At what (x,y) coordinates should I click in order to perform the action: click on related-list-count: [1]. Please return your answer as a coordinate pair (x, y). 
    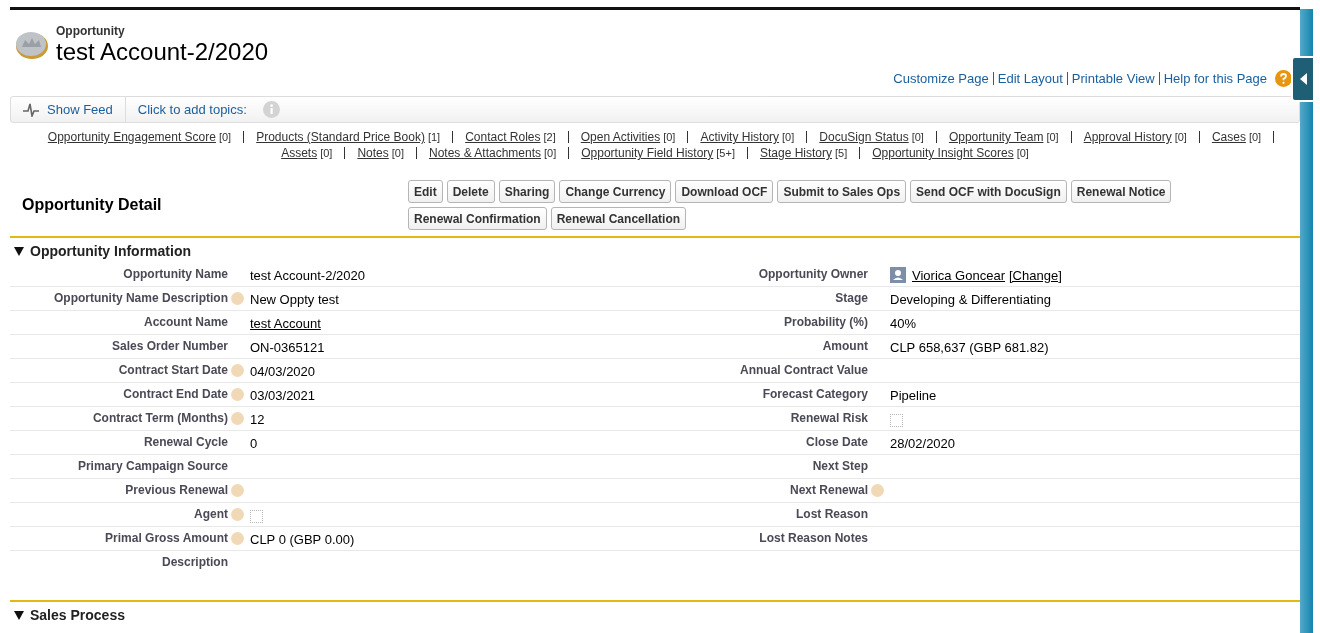
    Looking at the image, I should click on (434, 137).